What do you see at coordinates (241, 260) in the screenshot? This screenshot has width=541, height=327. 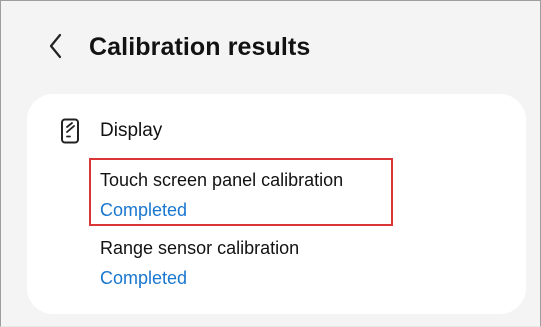 I see `range-sensor-calibration-item: Range sensor calibration Completed` at bounding box center [241, 260].